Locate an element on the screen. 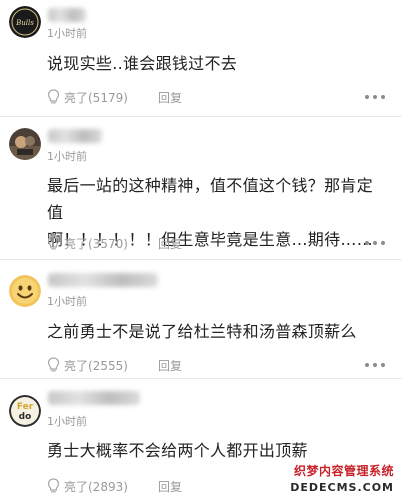 The width and height of the screenshot is (402, 500). watermark-line1: 织梦内容管理系统 is located at coordinates (343, 471).